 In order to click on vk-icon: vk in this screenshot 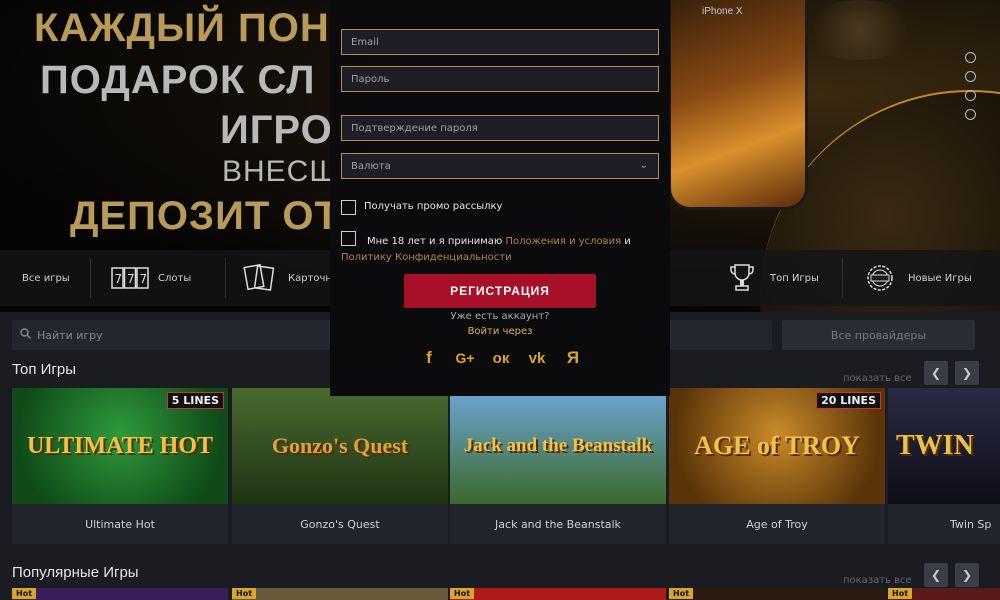, I will do `click(537, 358)`.